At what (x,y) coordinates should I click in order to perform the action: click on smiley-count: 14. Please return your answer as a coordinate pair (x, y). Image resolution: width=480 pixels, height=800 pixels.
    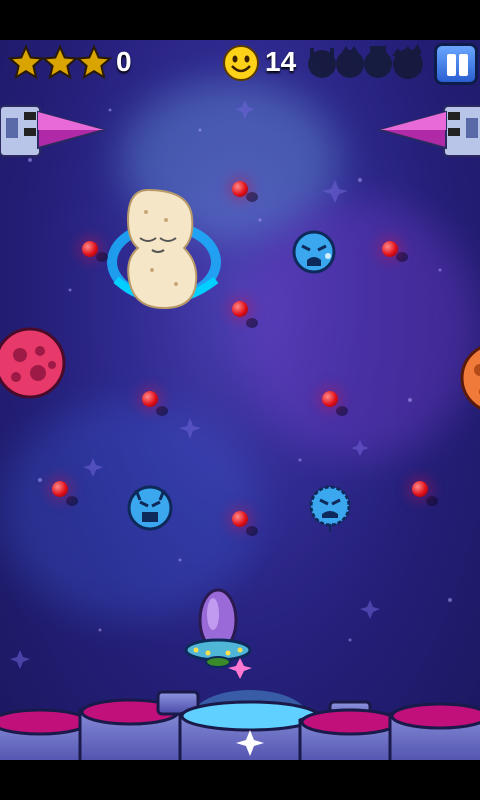
    Looking at the image, I should click on (281, 61).